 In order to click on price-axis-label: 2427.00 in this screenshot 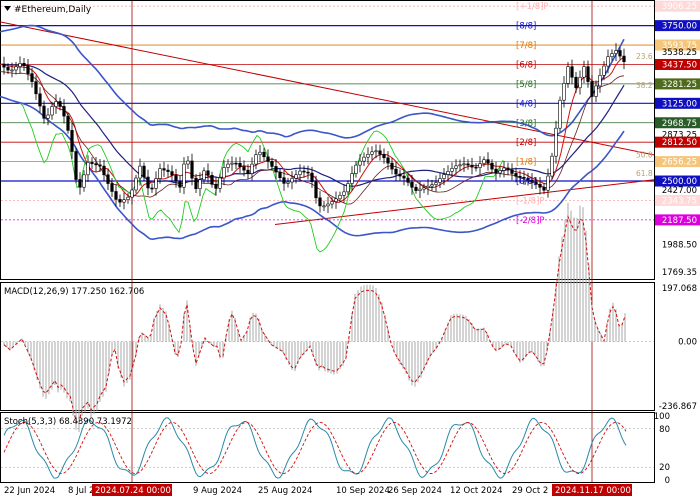, I will do `click(679, 191)`.